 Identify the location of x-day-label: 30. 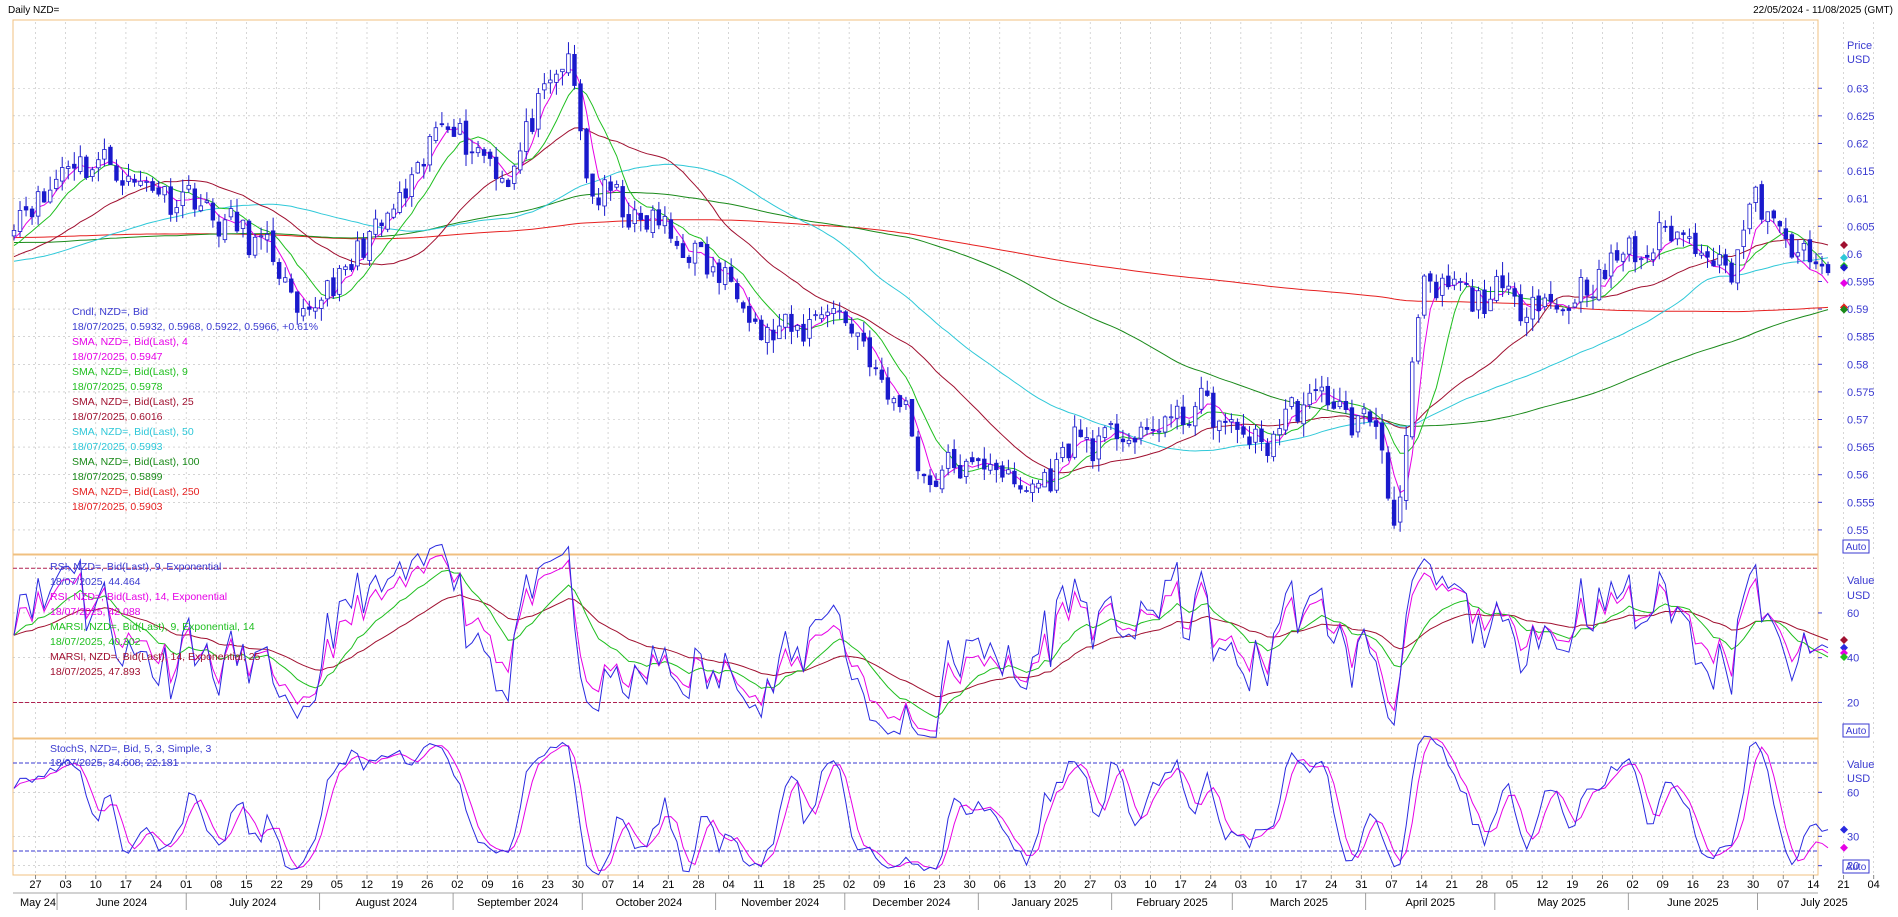
(578, 885).